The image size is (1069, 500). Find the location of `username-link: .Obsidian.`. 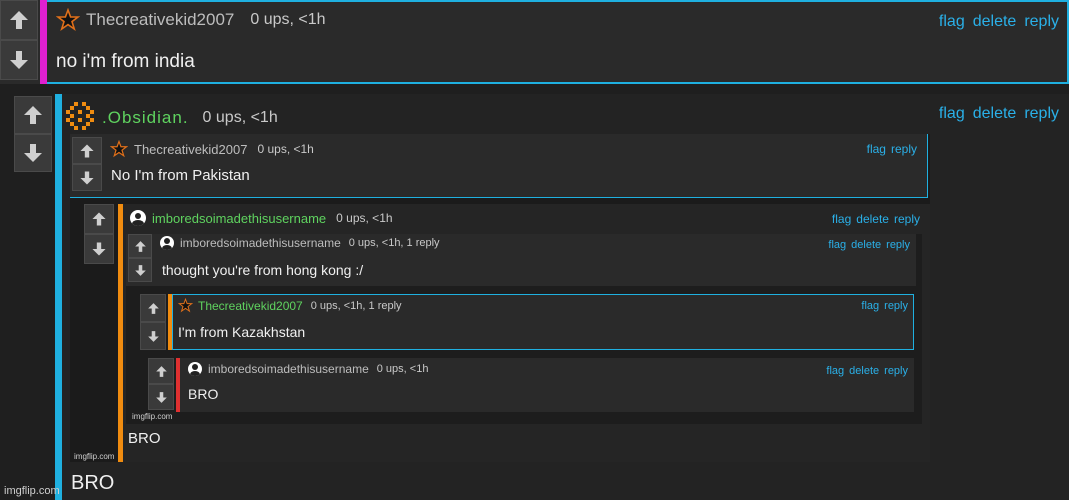

username-link: .Obsidian. is located at coordinates (145, 118).